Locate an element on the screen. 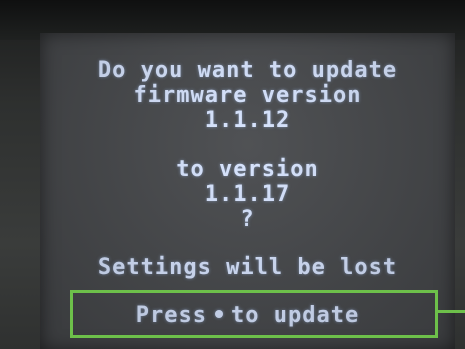  highlight-leader-line is located at coordinates (451, 311).